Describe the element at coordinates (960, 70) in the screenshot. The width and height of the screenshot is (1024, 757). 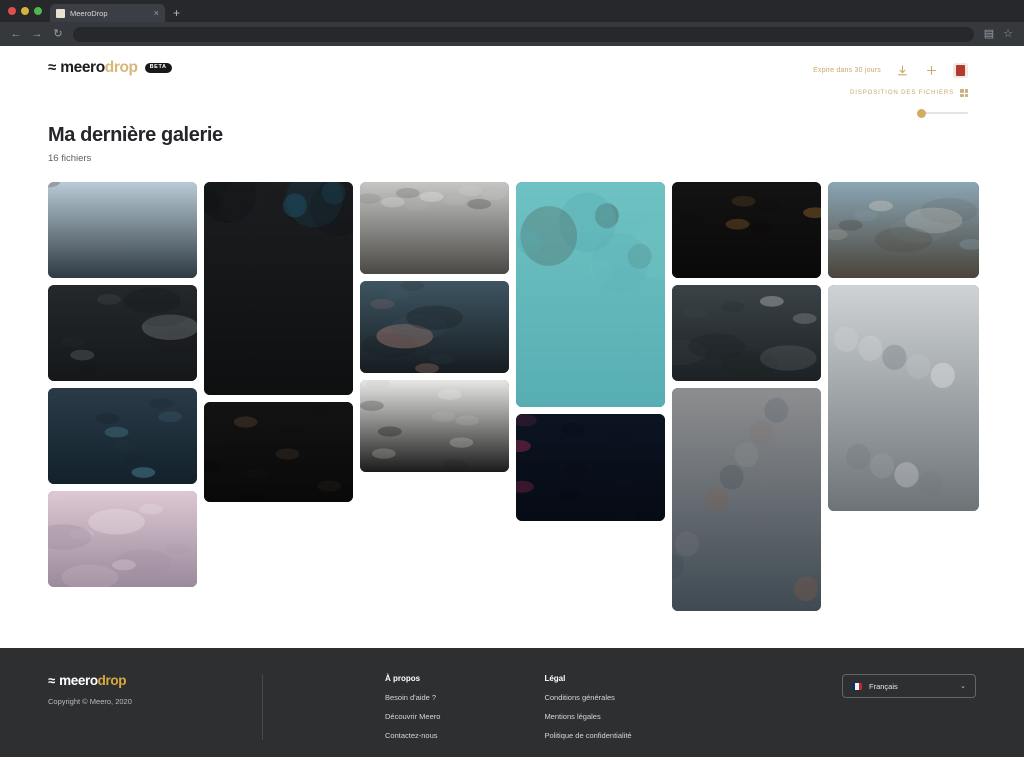
I see `account-avatar-icon` at that location.